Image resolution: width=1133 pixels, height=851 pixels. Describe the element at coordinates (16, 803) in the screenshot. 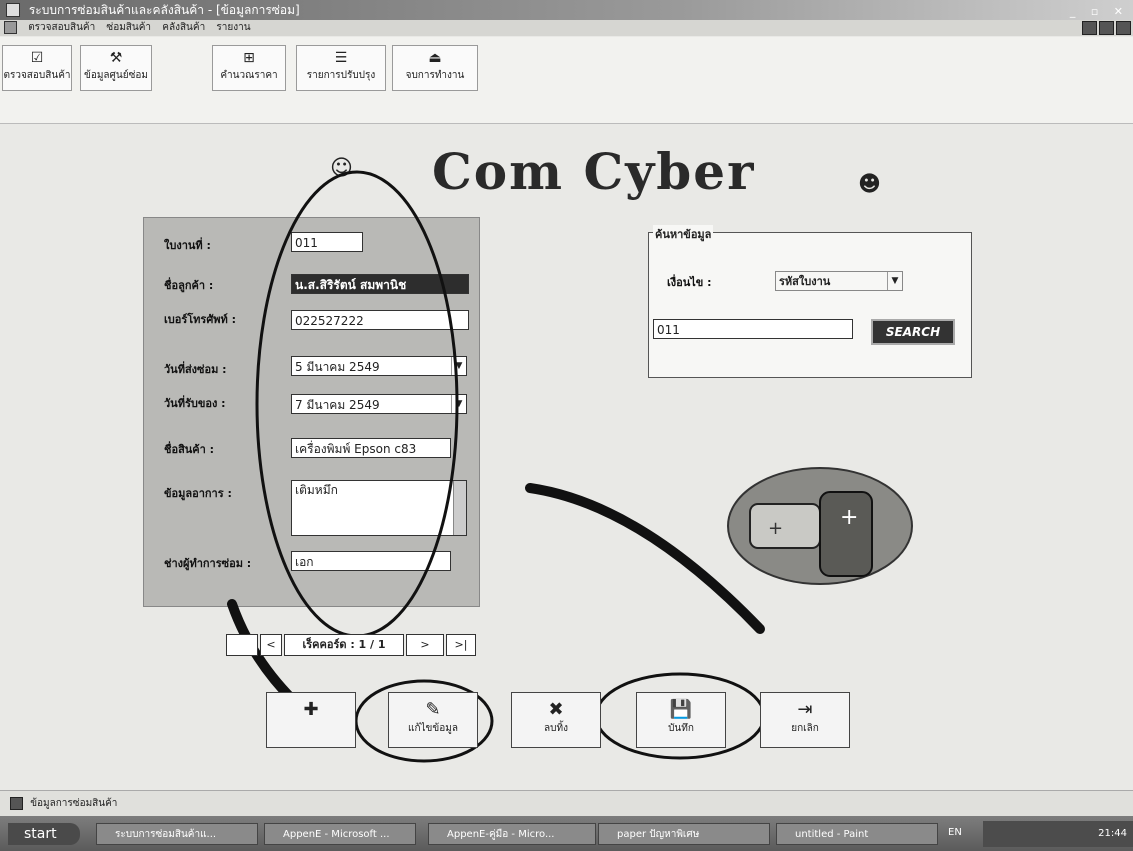

I see `status-icon` at that location.